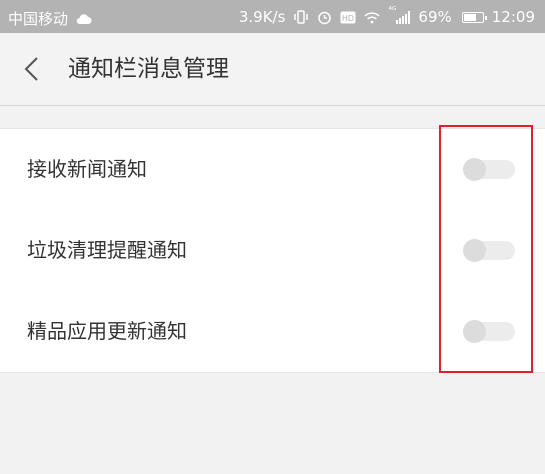  Describe the element at coordinates (87, 169) in the screenshot. I see `setting-label: 接收新闻通知` at that location.